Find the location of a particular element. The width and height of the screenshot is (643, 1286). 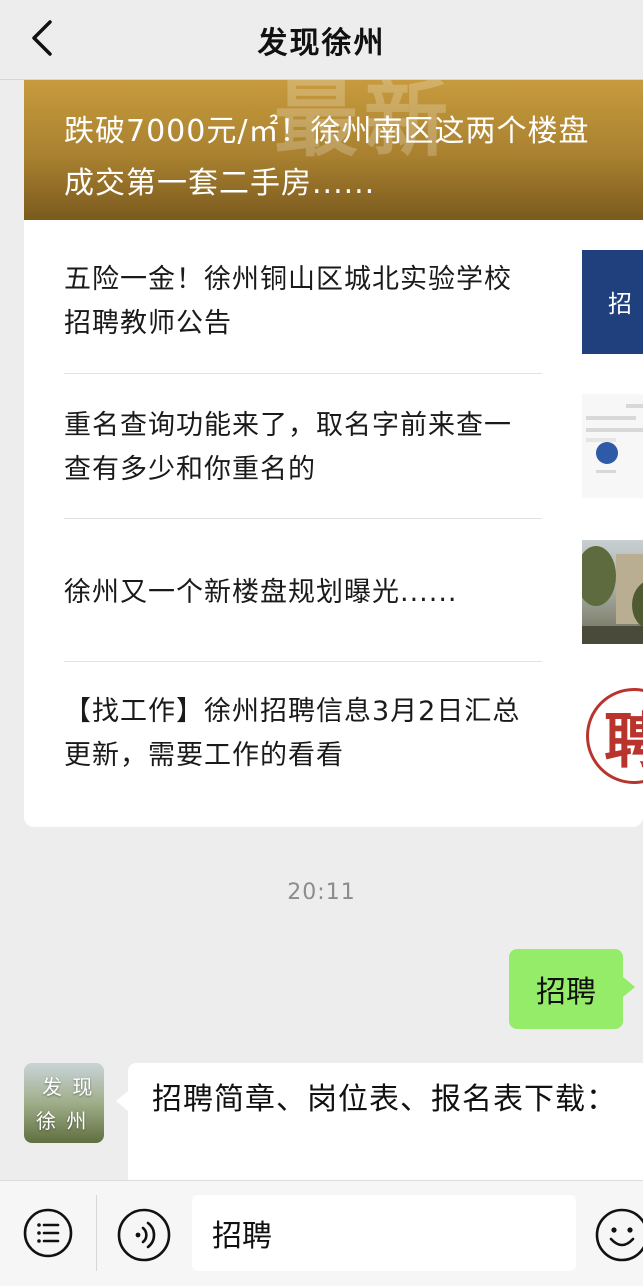

menu-button is located at coordinates (48, 1233).